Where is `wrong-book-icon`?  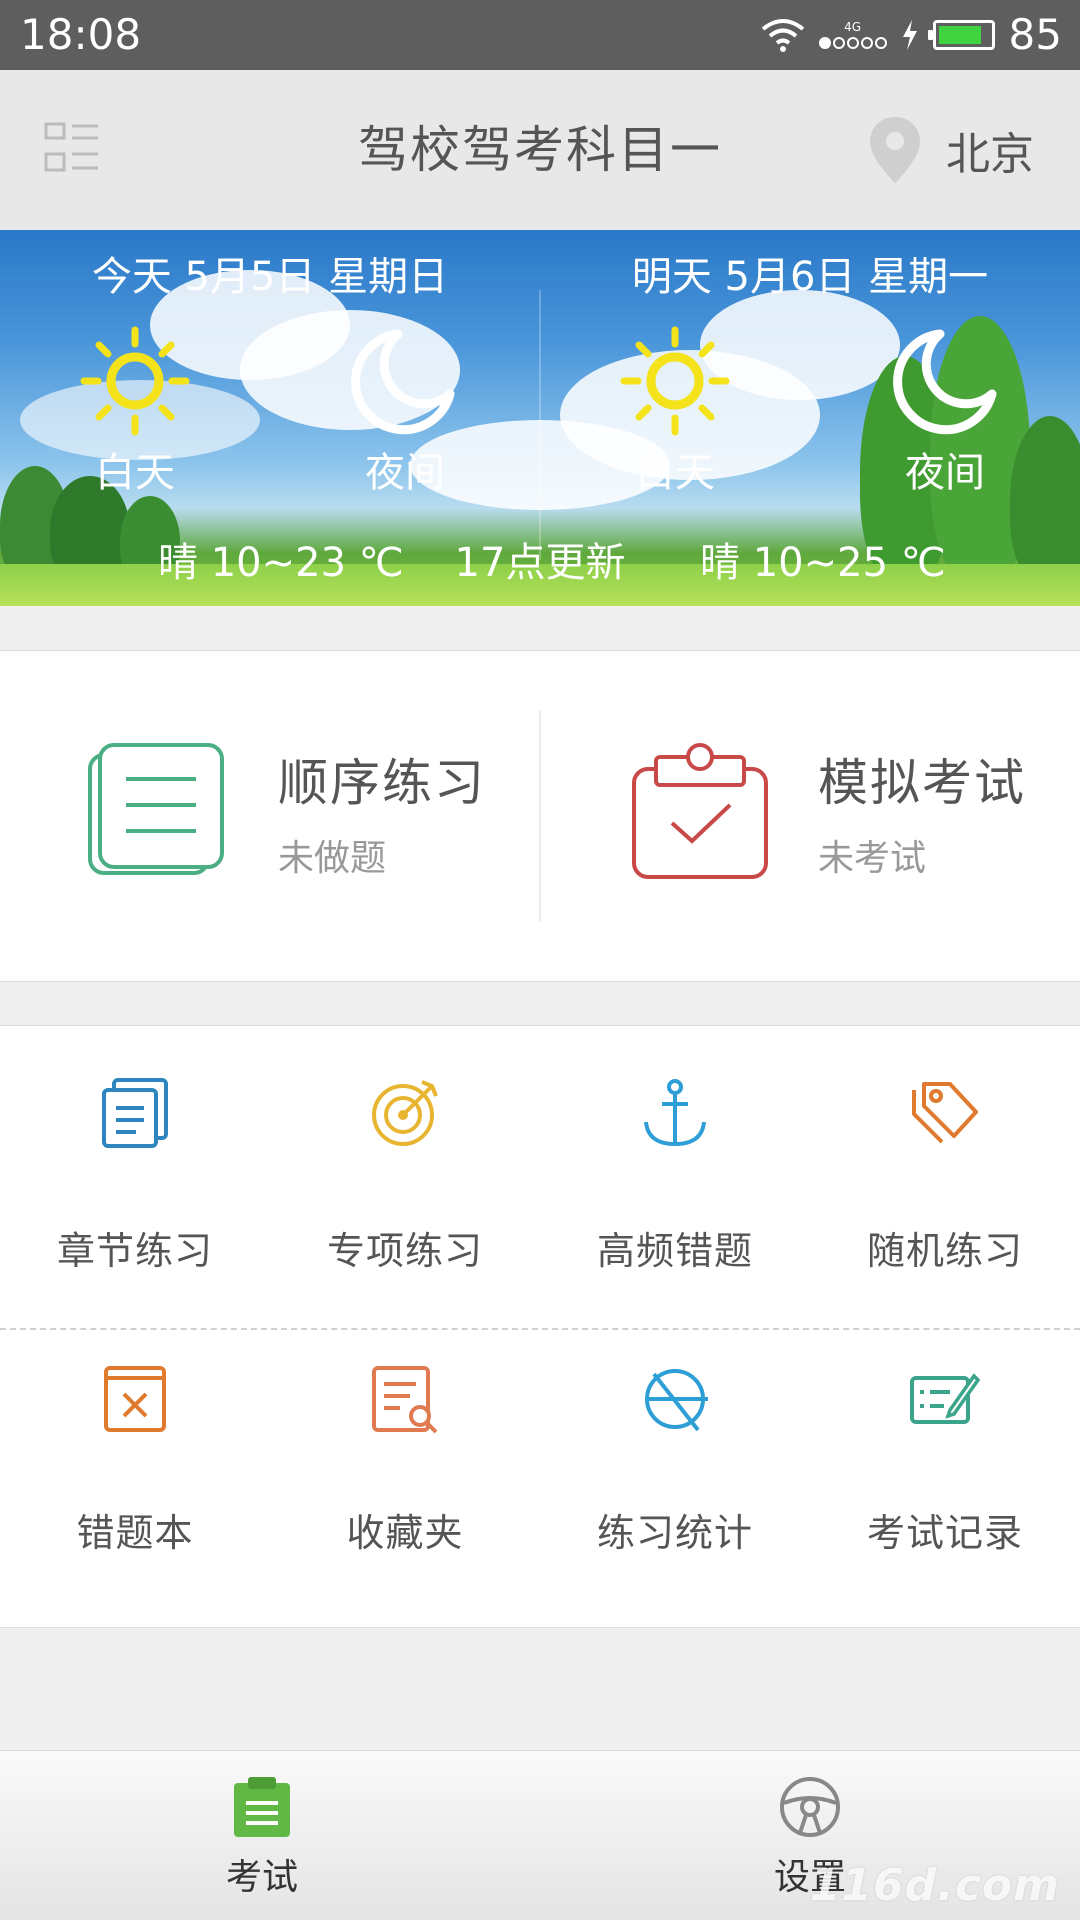
wrong-book-icon is located at coordinates (135, 1399).